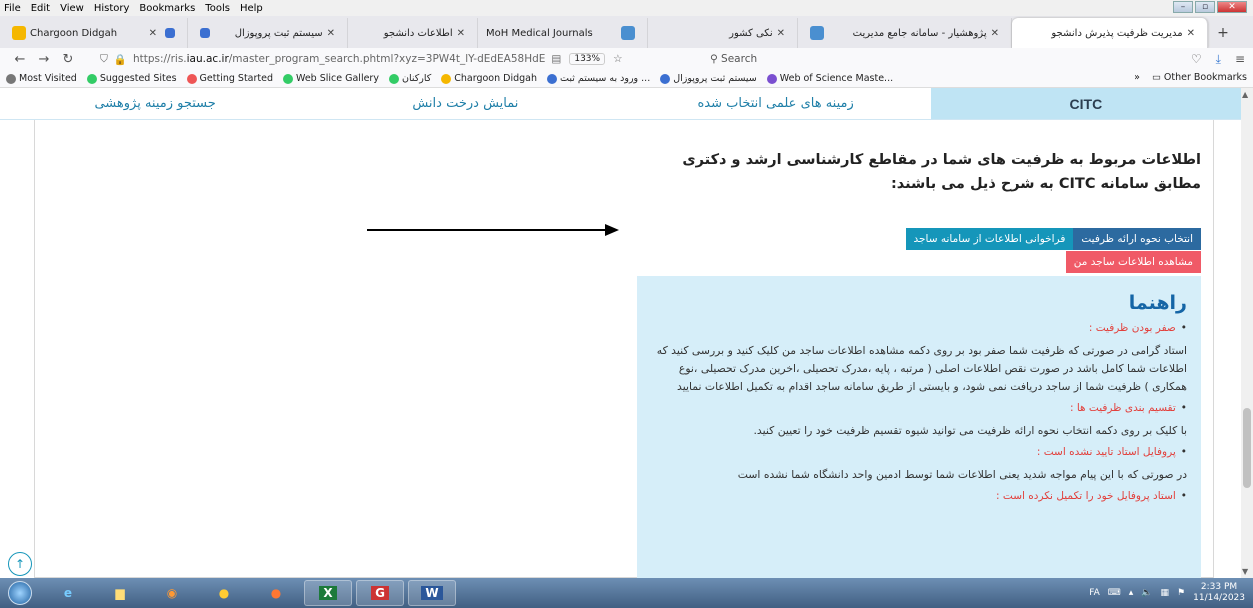 Image resolution: width=1253 pixels, height=608 pixels. Describe the element at coordinates (104, 58) in the screenshot. I see `shield-icon: ⛉` at that location.